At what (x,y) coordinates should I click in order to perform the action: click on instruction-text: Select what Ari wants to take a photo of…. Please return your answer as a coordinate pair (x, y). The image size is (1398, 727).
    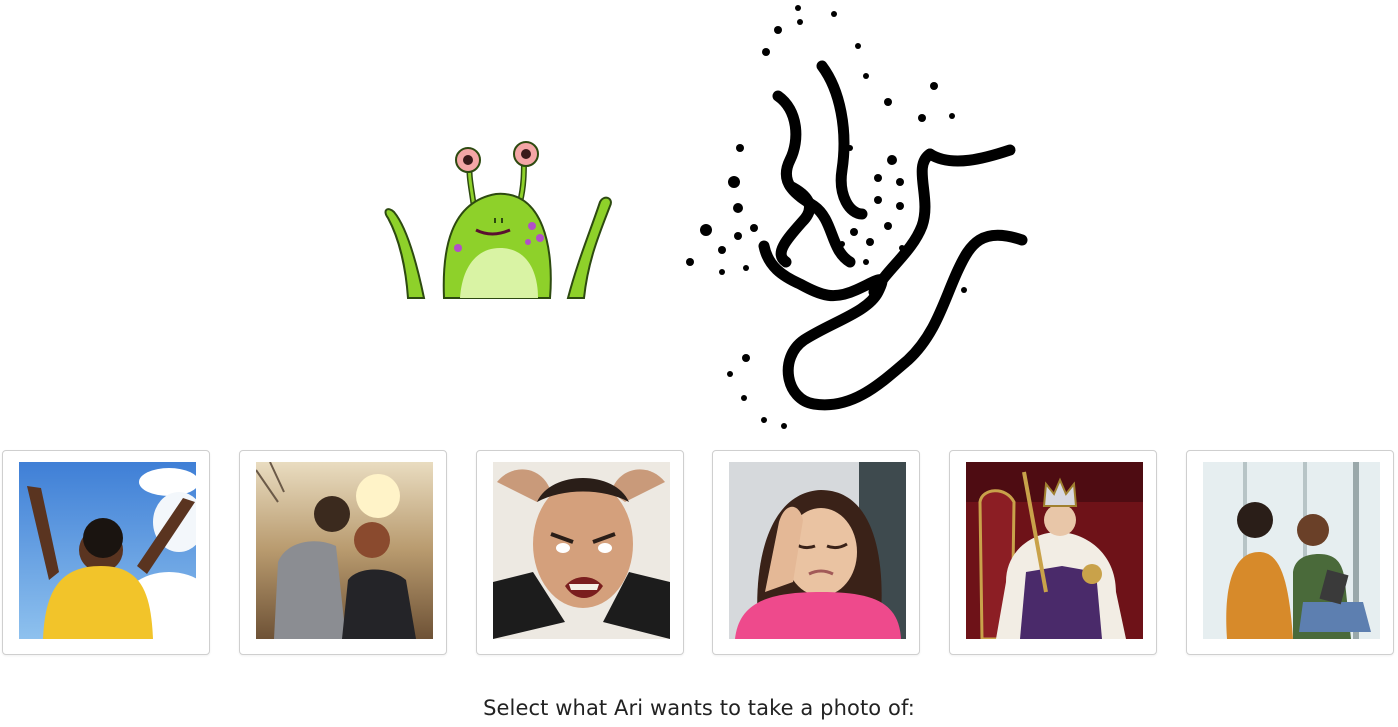
    Looking at the image, I should click on (699, 708).